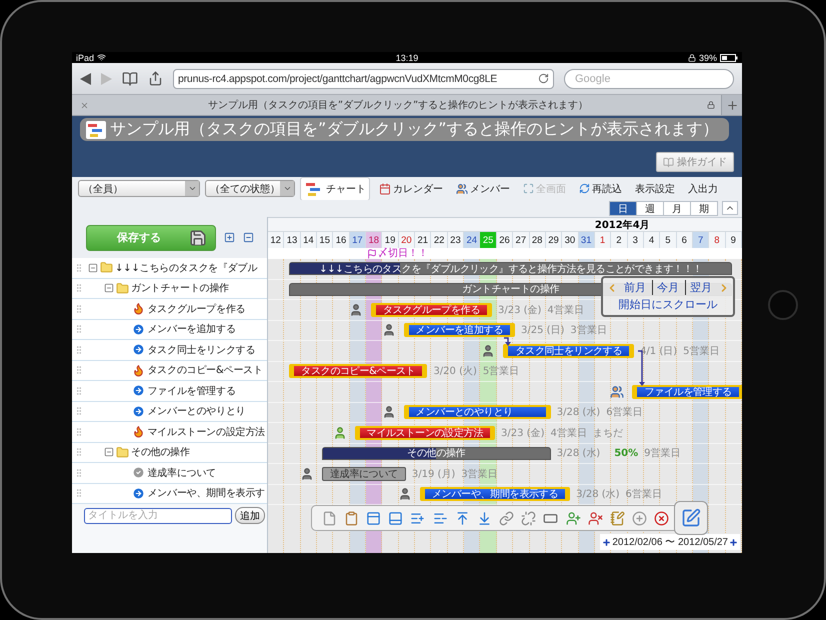 The image size is (826, 620). I want to click on due-date: 4/1 (日), so click(659, 351).